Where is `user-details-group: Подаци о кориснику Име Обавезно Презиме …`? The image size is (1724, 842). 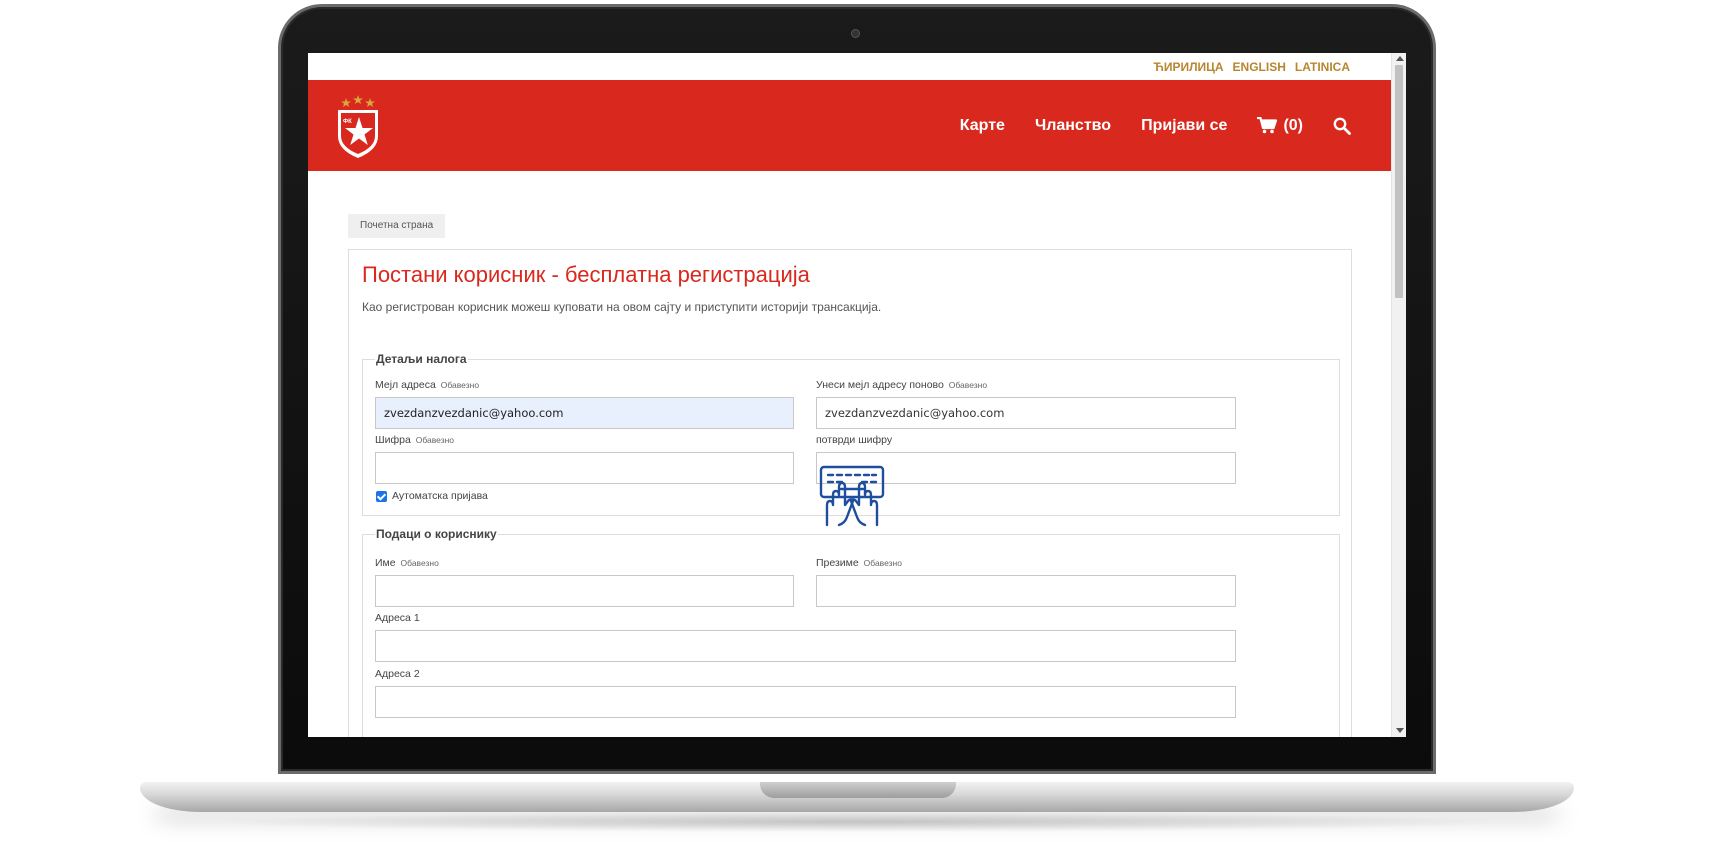 user-details-group: Подаци о кориснику Име Обавезно Презиме … is located at coordinates (851, 632).